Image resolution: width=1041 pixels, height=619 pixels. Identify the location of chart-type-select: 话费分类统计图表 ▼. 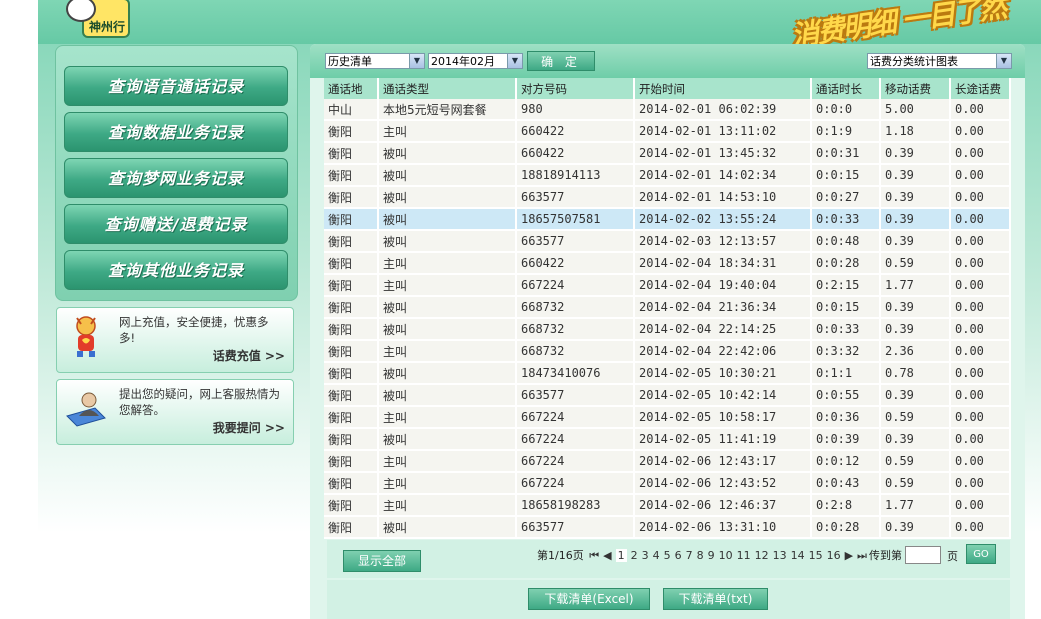
(939, 61).